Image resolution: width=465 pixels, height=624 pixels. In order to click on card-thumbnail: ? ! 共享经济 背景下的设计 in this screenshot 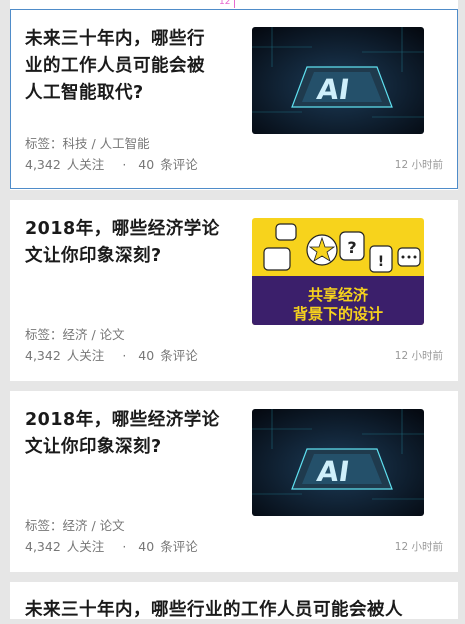, I will do `click(338, 271)`.